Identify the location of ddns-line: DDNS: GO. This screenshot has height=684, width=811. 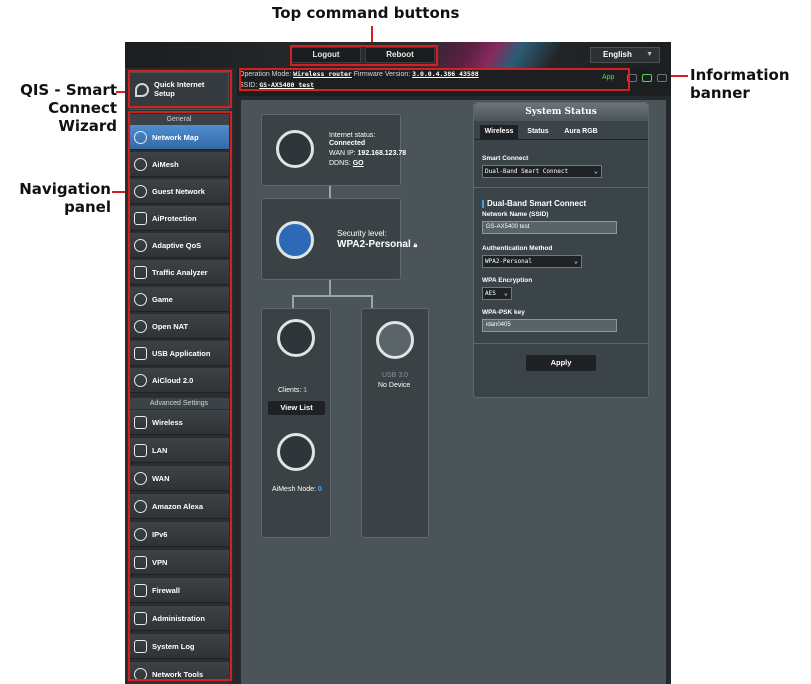
(346, 163).